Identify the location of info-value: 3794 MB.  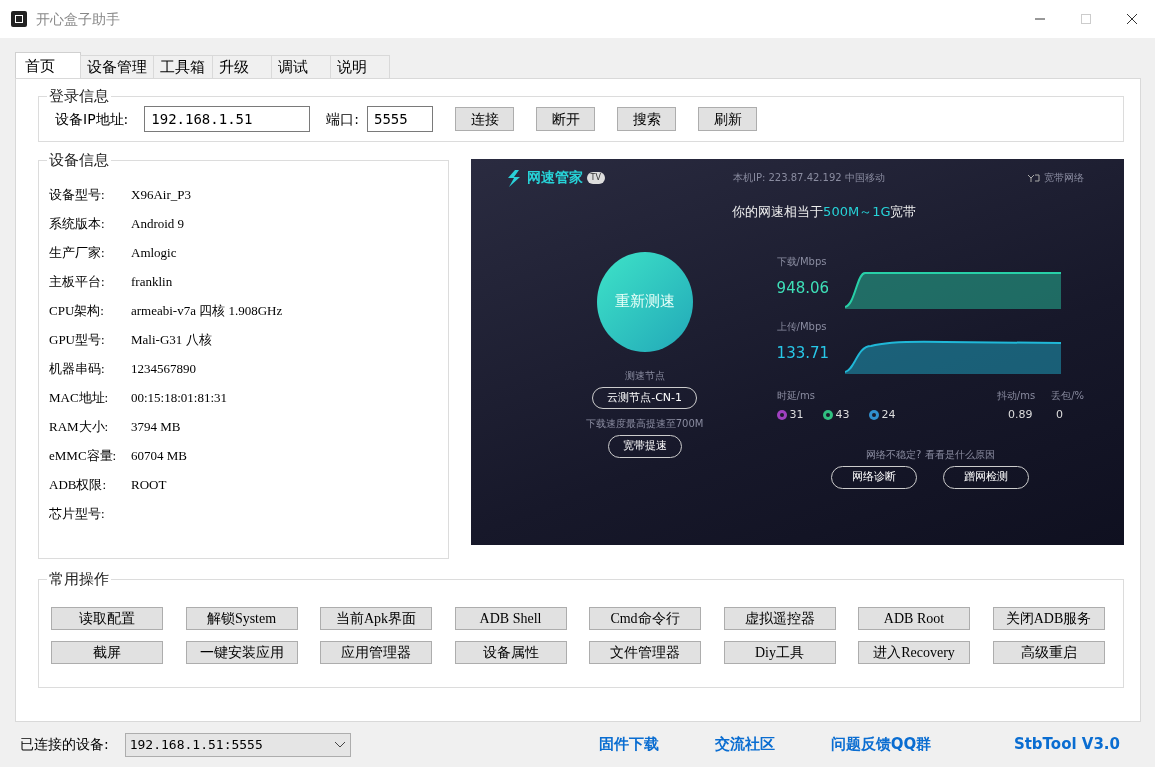
(156, 426).